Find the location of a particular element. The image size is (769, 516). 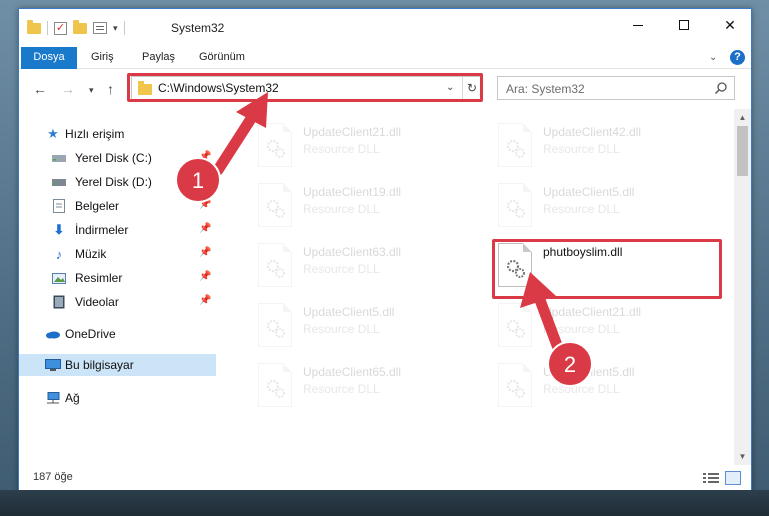

toolbar-divider is located at coordinates (124, 28).